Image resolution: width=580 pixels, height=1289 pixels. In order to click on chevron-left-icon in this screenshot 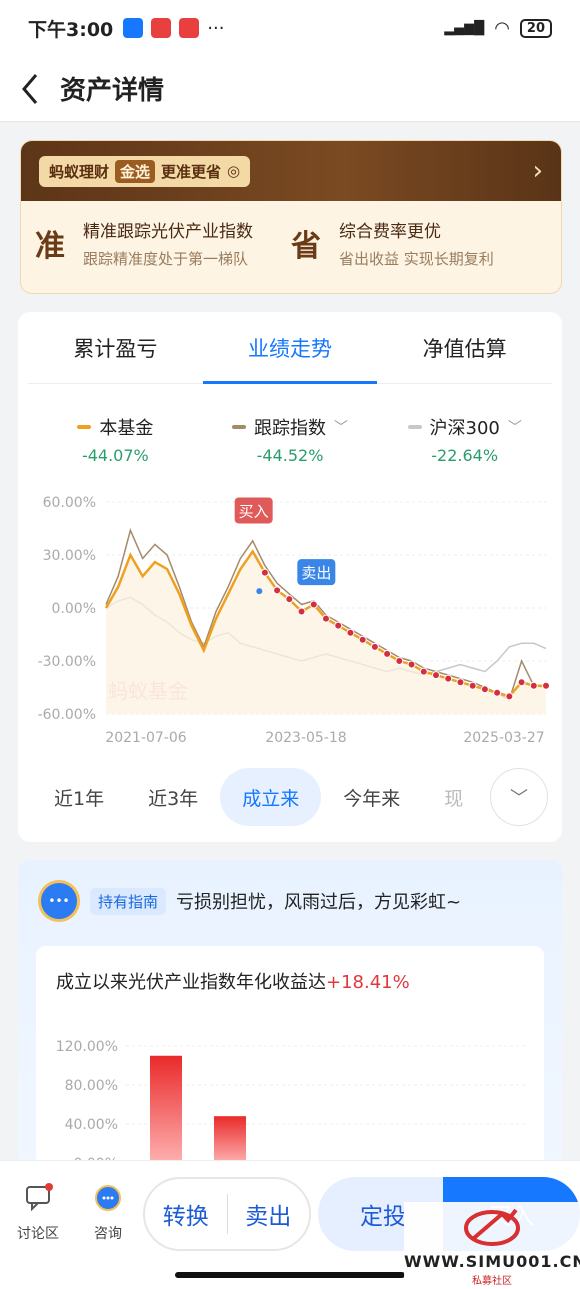, I will do `click(30, 88)`.